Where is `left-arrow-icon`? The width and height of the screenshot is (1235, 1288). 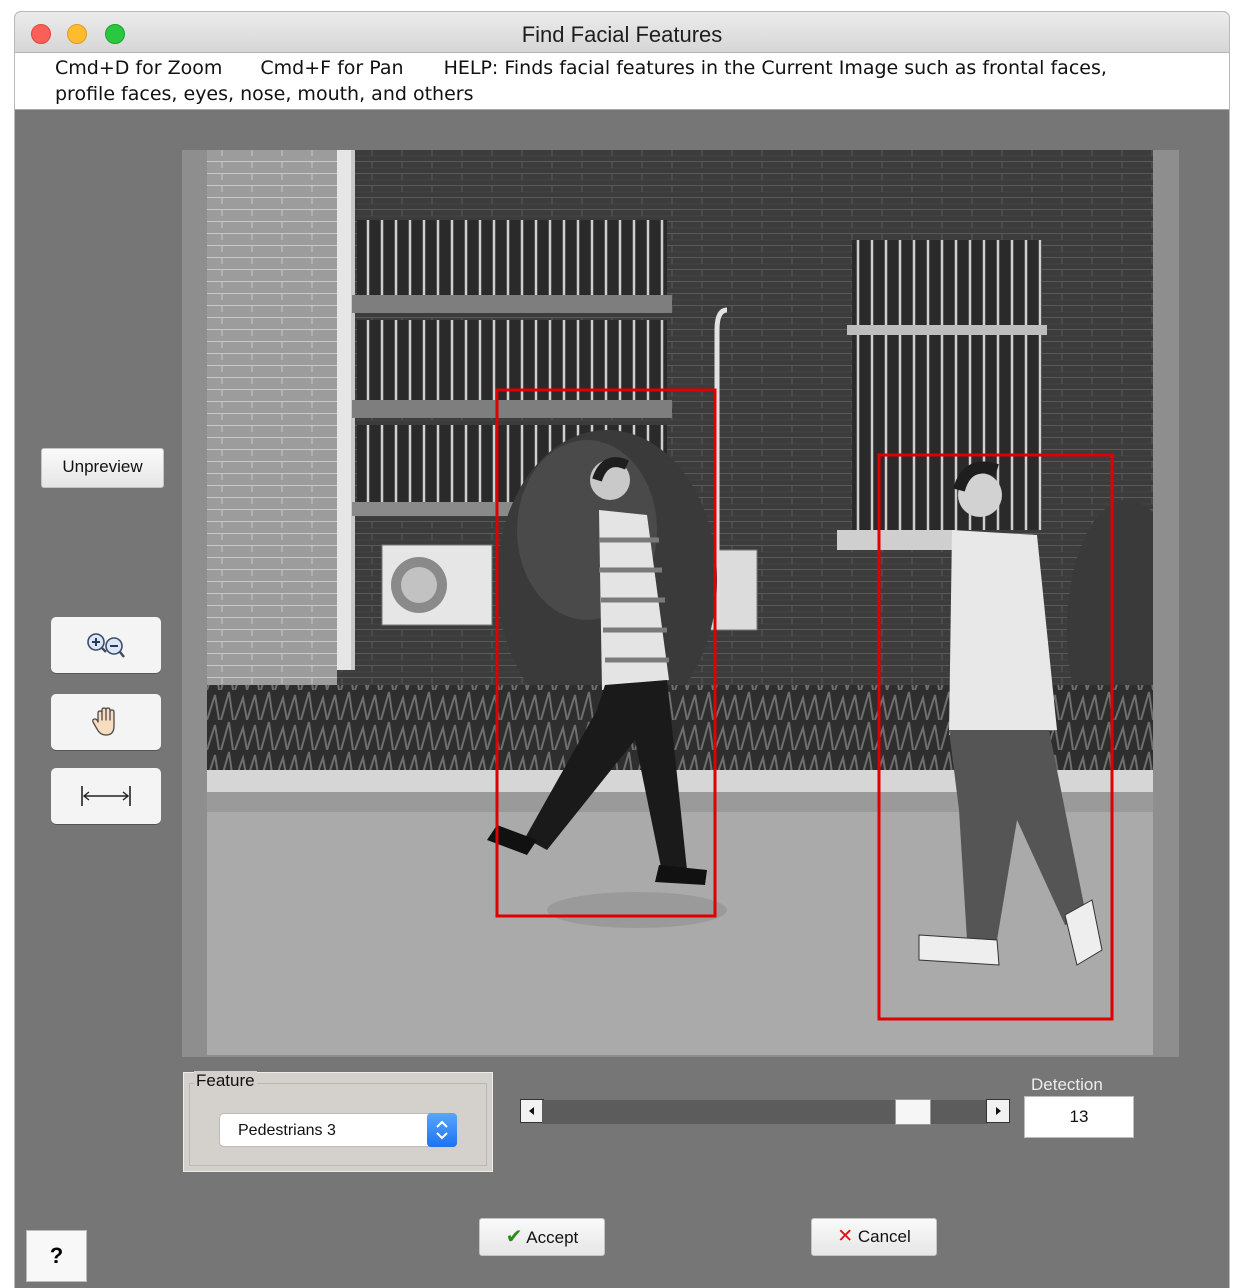
left-arrow-icon is located at coordinates (531, 1111).